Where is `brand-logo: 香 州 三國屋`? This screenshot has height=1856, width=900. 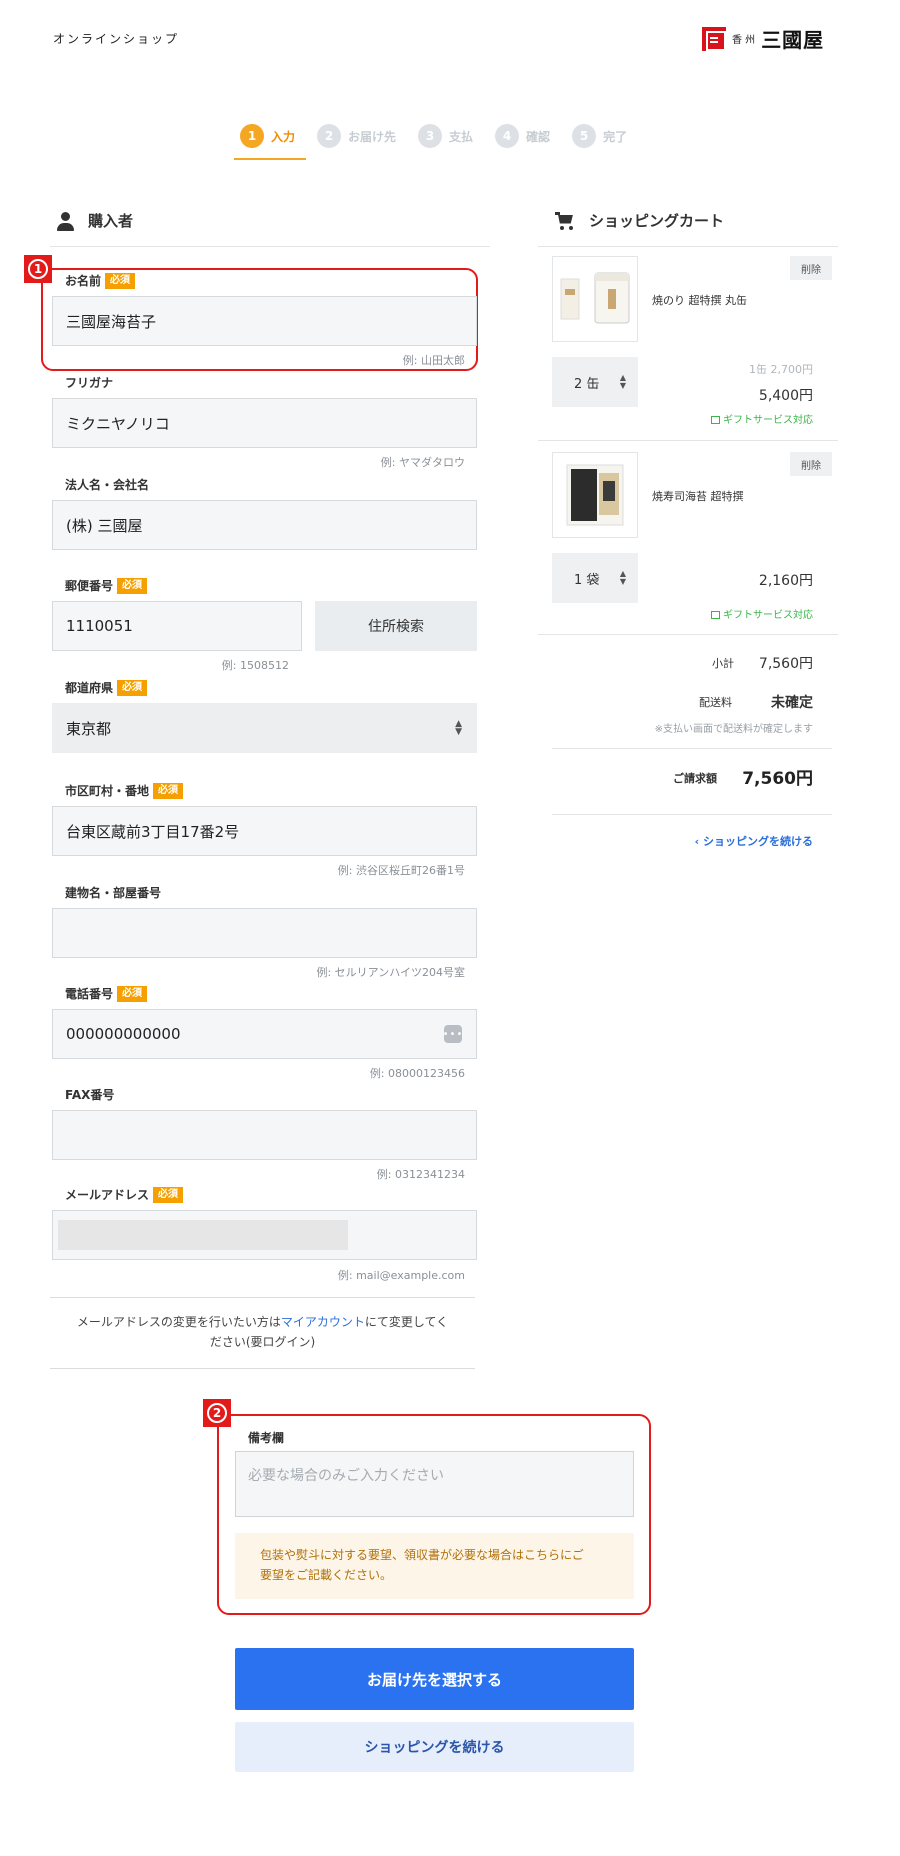
brand-logo: 香 州 三國屋 is located at coordinates (763, 38).